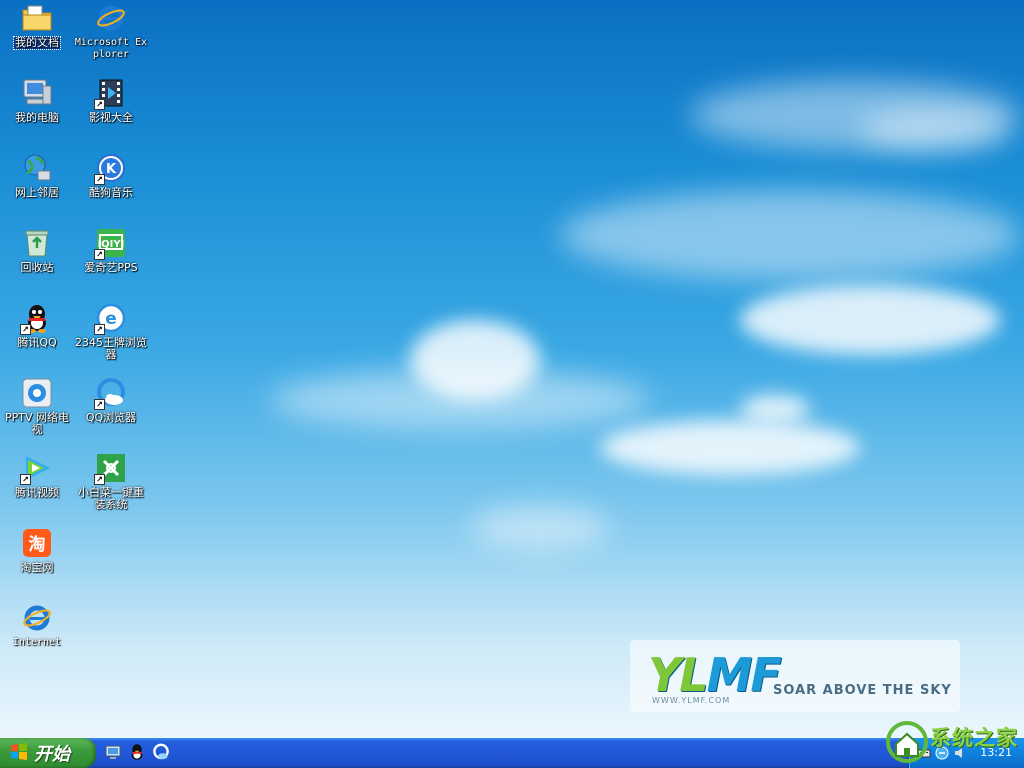  I want to click on qq-browser-icon: ↗, so click(110, 393).